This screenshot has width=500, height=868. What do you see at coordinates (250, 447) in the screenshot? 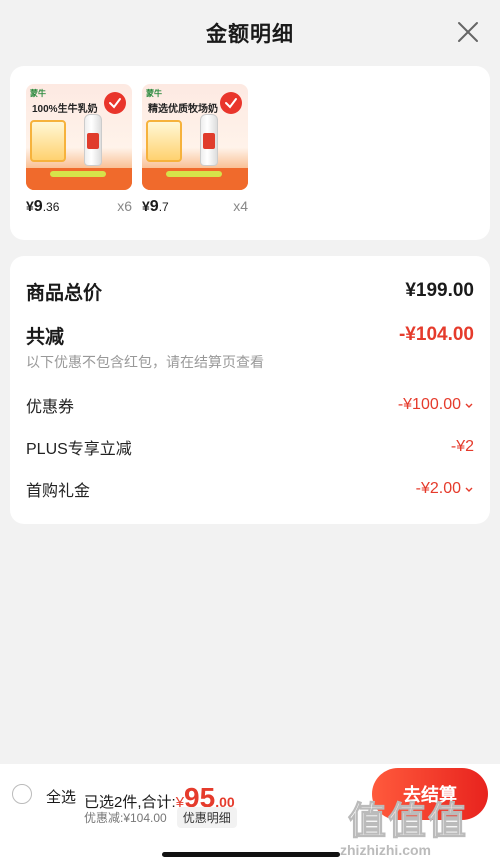
I see `discount-row-plus: PLUS专享立减 -¥2` at bounding box center [250, 447].